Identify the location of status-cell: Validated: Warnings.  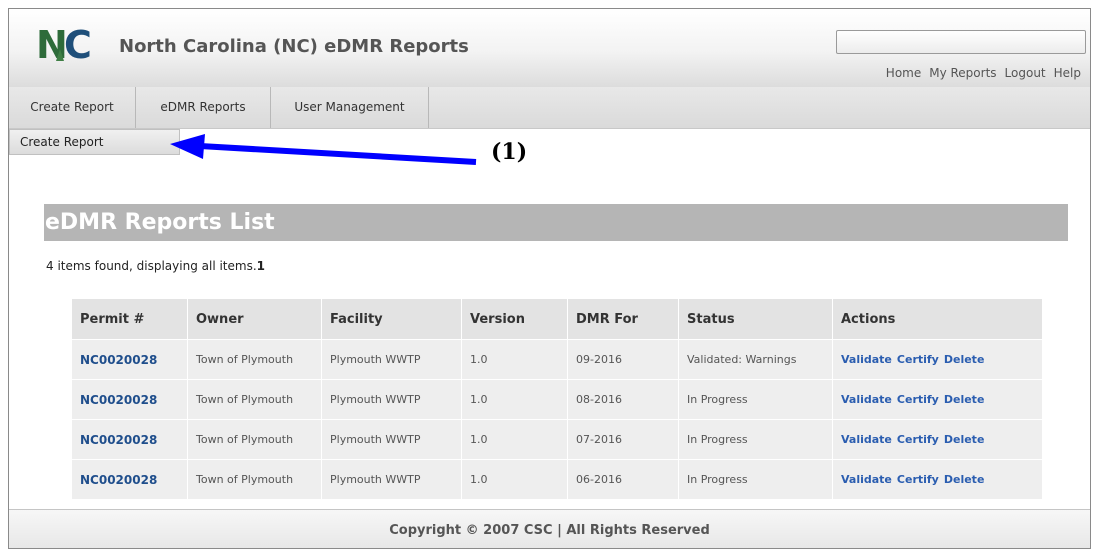
(756, 359).